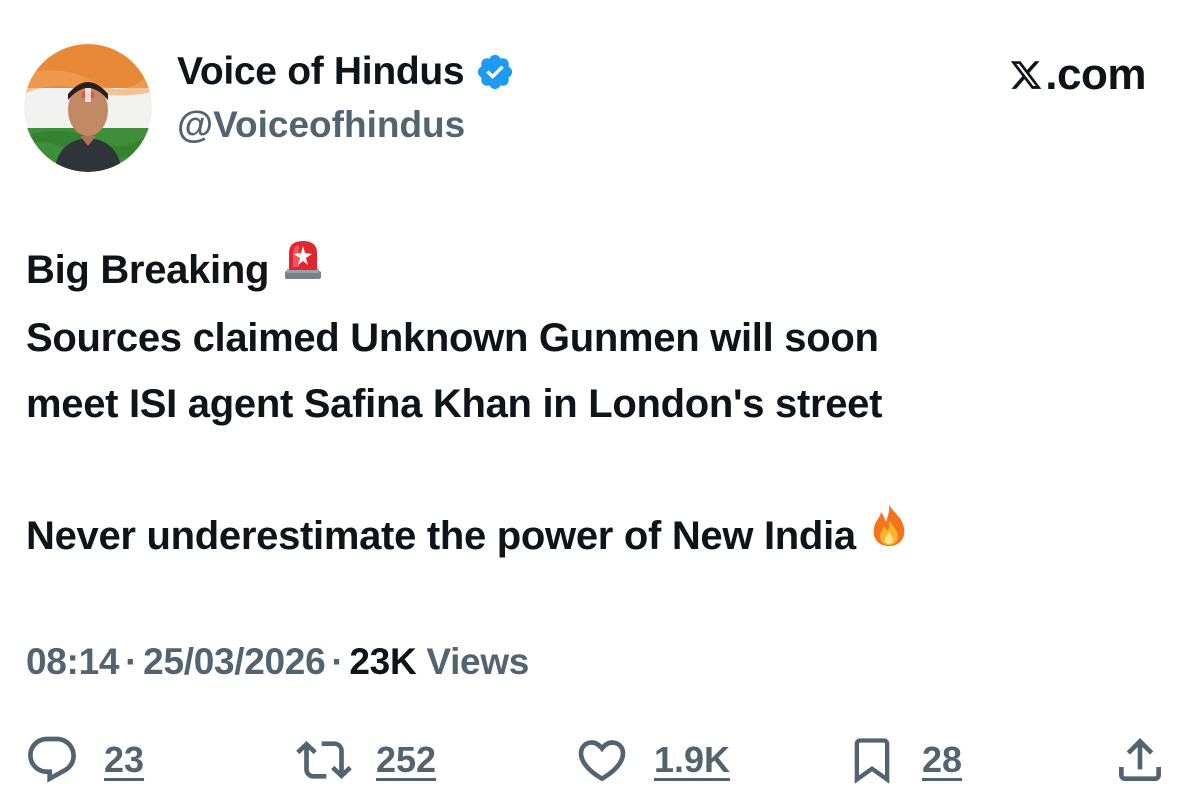  What do you see at coordinates (601, 271) in the screenshot?
I see `tweet-line-1: Big Breaking` at bounding box center [601, 271].